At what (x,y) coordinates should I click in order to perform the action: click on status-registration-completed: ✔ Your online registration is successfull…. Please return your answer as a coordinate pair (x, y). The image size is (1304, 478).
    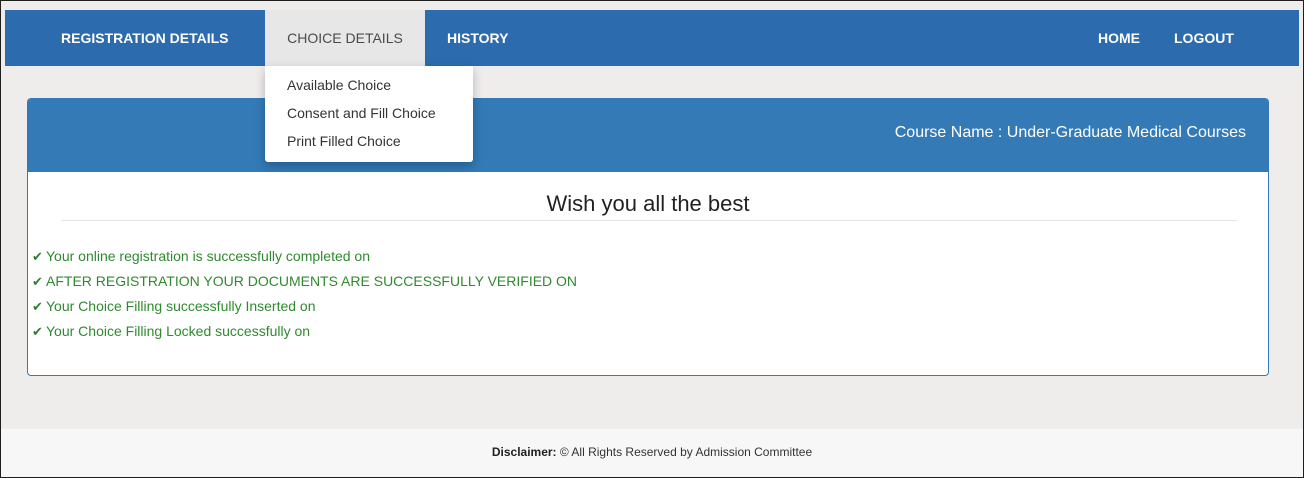
    Looking at the image, I should click on (304, 256).